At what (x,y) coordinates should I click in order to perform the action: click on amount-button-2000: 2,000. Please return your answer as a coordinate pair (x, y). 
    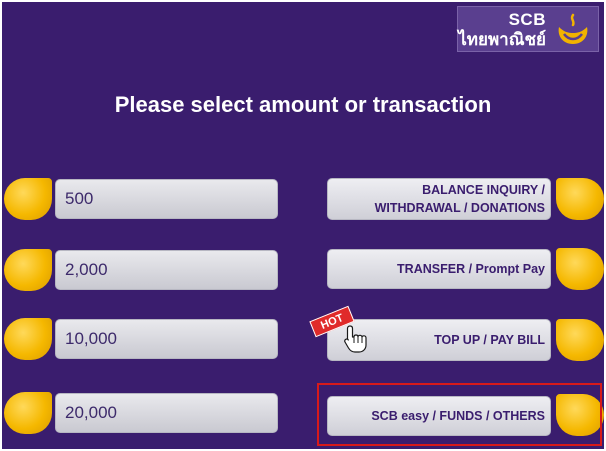
    Looking at the image, I should click on (166, 270).